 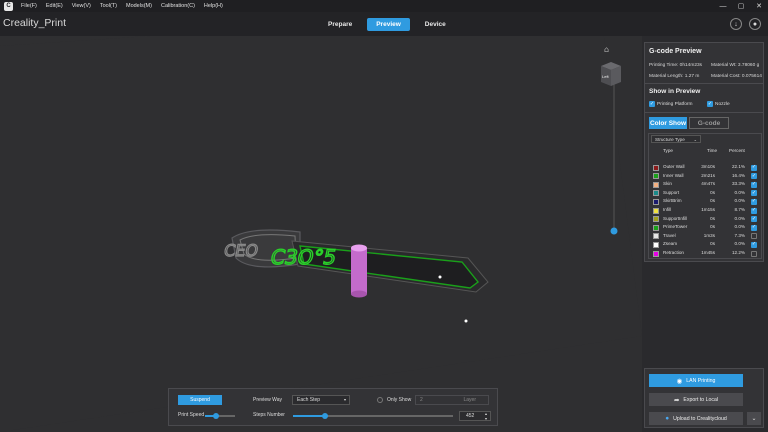 What do you see at coordinates (667, 418) in the screenshot?
I see `cloud-icon: ●` at bounding box center [667, 418].